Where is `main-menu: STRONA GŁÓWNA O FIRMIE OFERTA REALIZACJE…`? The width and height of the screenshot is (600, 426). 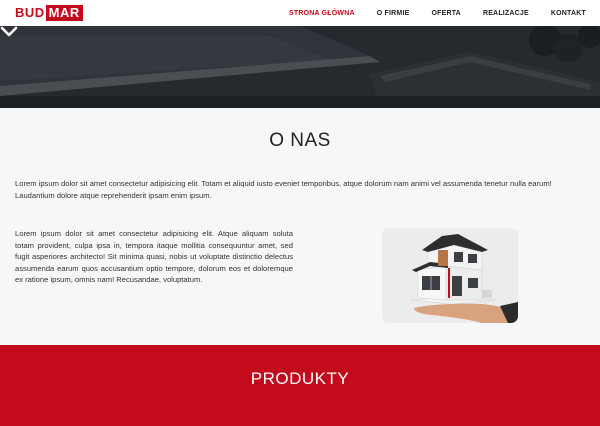 main-menu: STRONA GŁÓWNA O FIRMIE OFERTA REALIZACJE… is located at coordinates (437, 13).